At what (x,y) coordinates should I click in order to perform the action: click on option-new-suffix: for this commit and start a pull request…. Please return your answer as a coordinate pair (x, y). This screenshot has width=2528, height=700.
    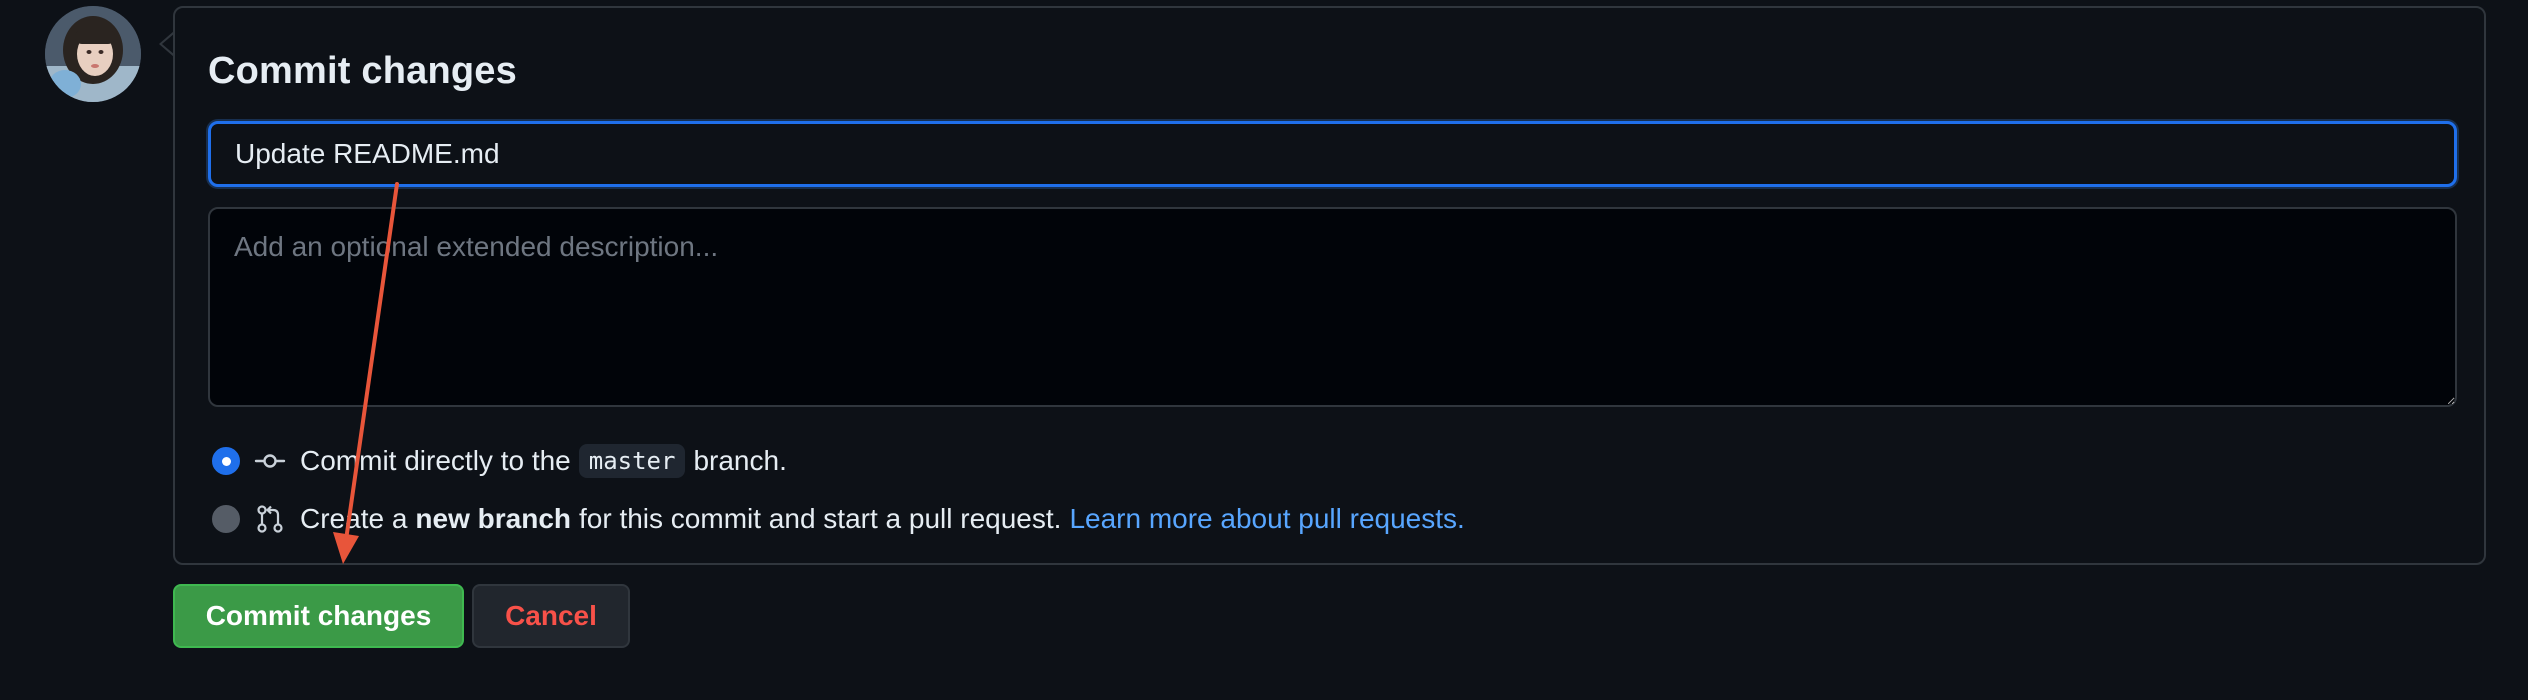
    Looking at the image, I should click on (820, 518).